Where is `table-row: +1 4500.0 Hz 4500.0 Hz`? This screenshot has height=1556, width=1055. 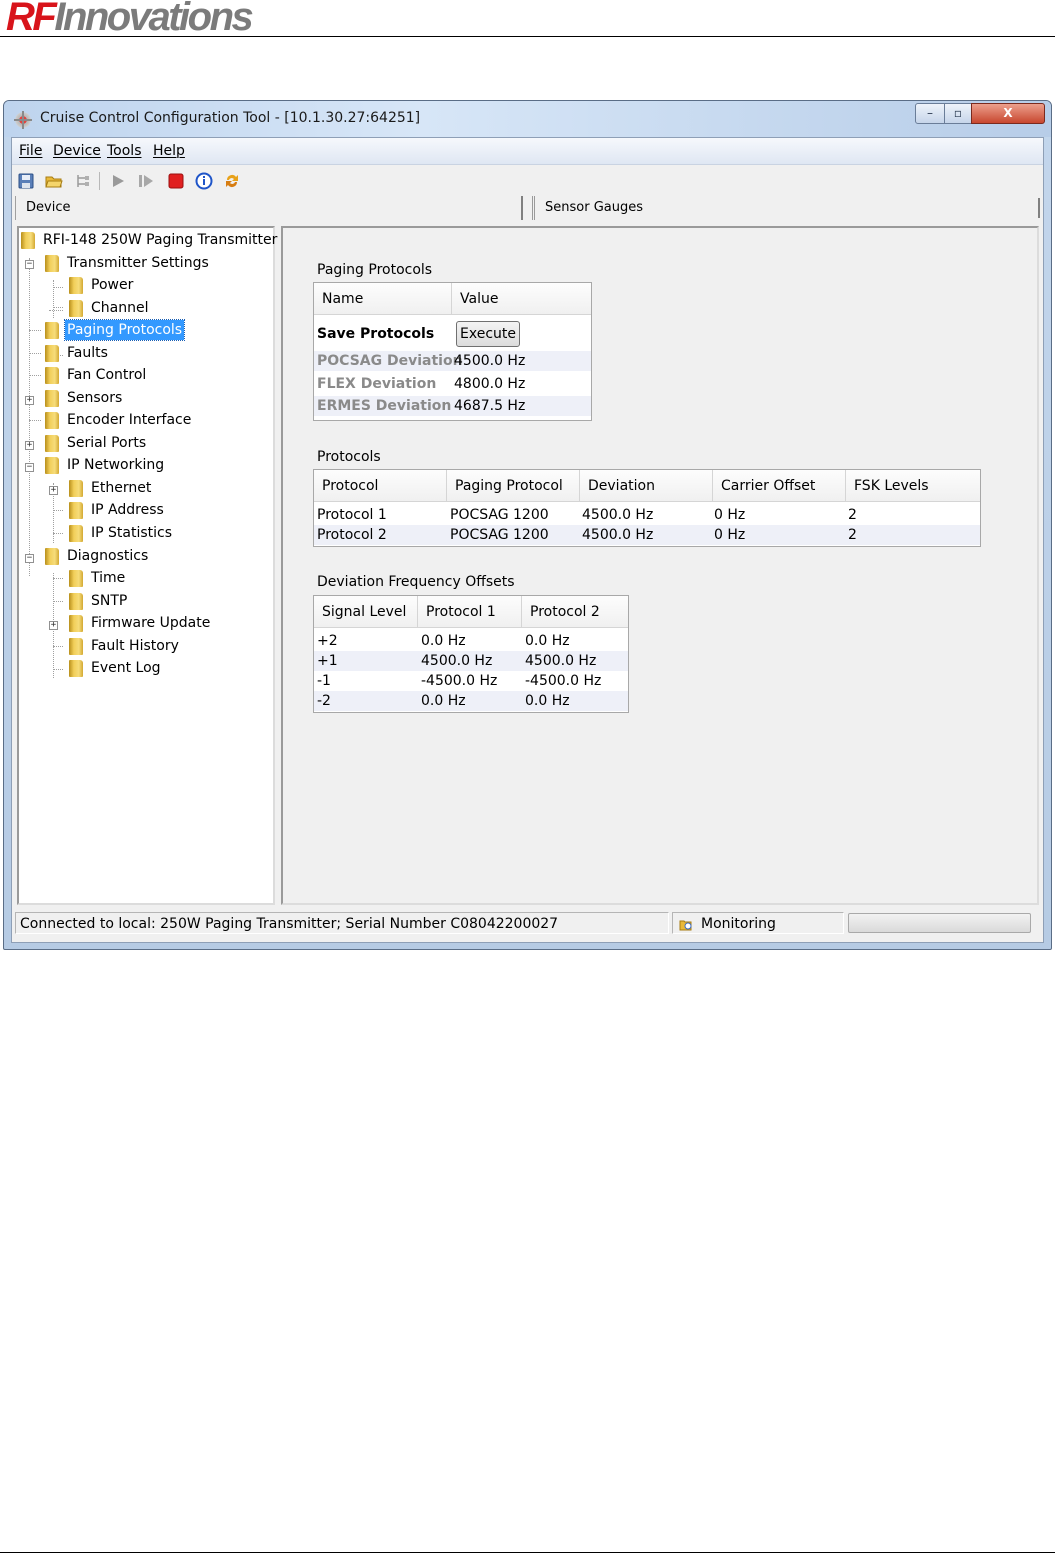 table-row: +1 4500.0 Hz 4500.0 Hz is located at coordinates (471, 661).